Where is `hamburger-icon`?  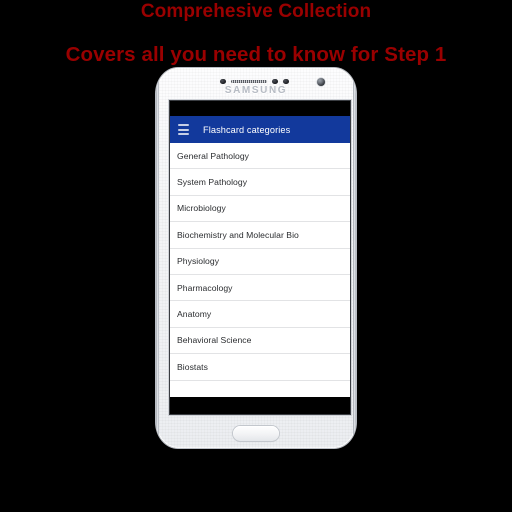
hamburger-icon is located at coordinates (183, 129).